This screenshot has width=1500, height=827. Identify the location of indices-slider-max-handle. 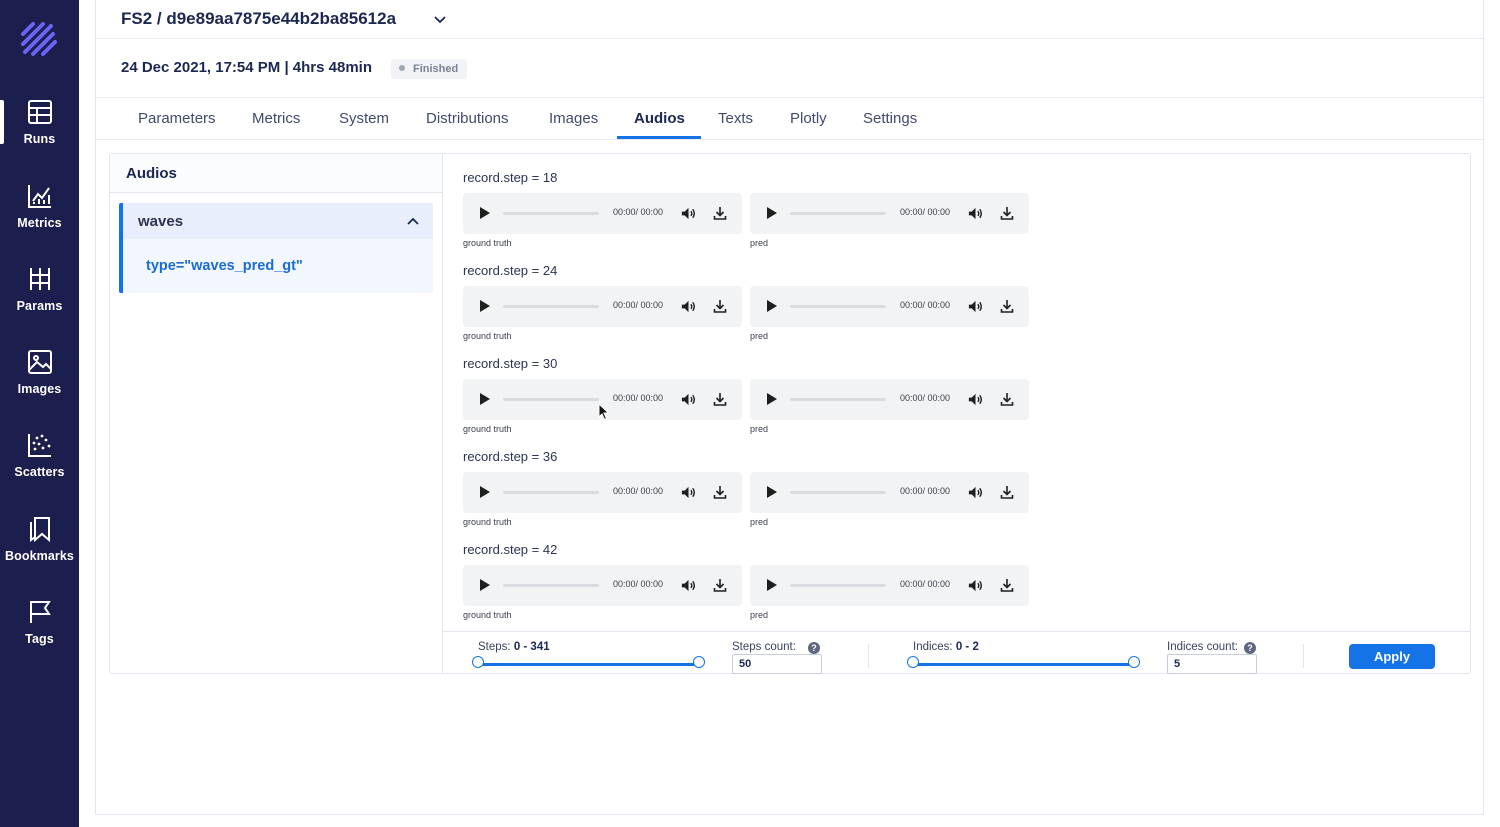
(1134, 662).